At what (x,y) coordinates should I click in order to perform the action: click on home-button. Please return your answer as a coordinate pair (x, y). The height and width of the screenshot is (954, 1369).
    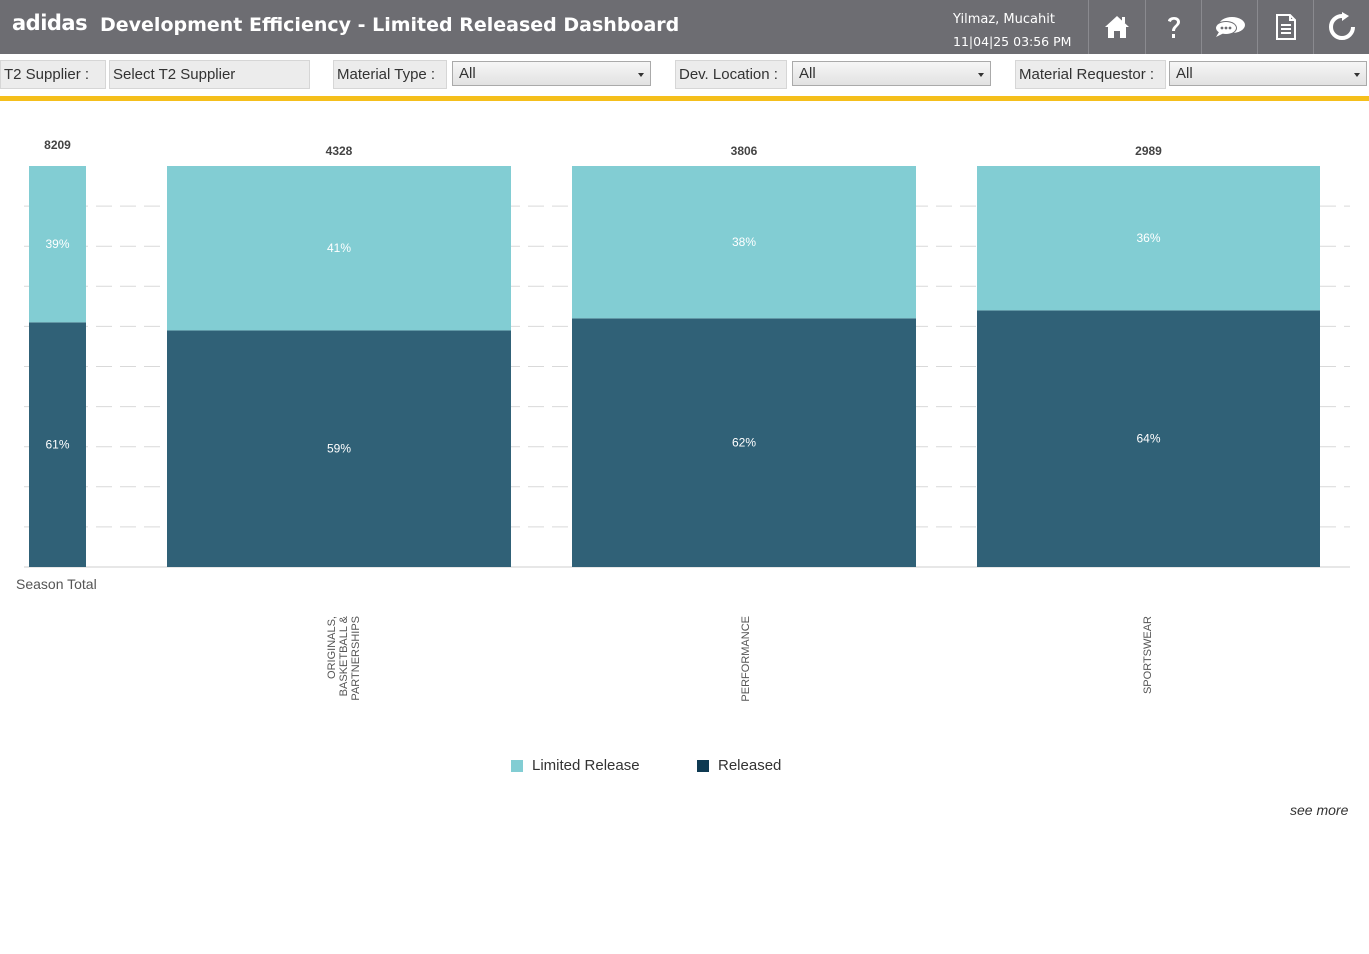
    Looking at the image, I should click on (1116, 27).